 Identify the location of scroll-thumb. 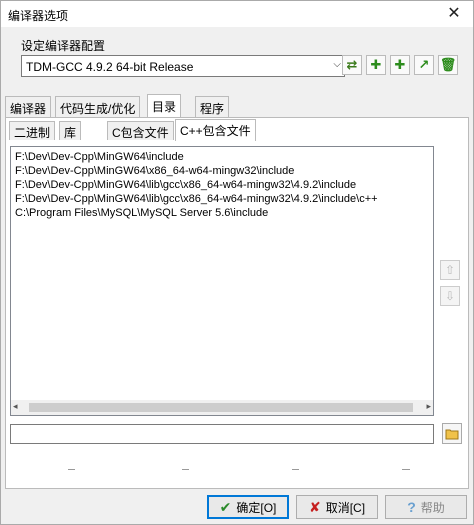
(221, 407).